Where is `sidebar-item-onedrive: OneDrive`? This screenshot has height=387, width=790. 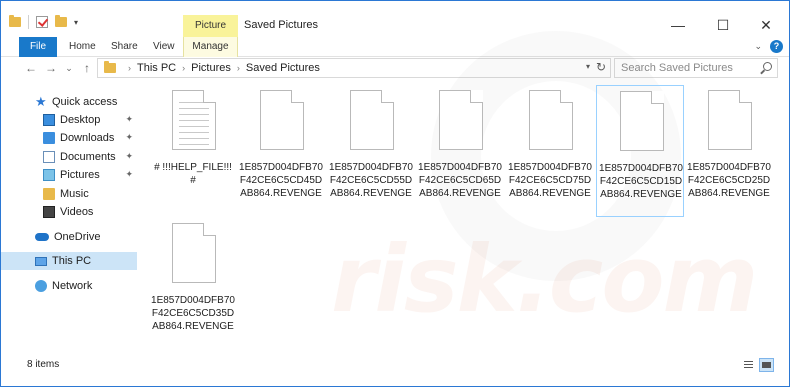 sidebar-item-onedrive: OneDrive is located at coordinates (69, 237).